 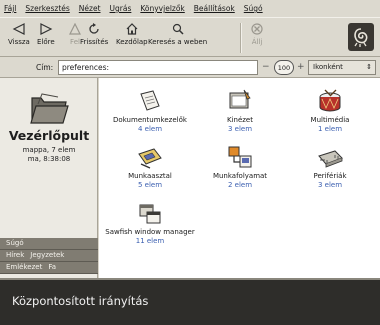 What do you see at coordinates (52, 267) in the screenshot?
I see `tab-tree: Fa` at bounding box center [52, 267].